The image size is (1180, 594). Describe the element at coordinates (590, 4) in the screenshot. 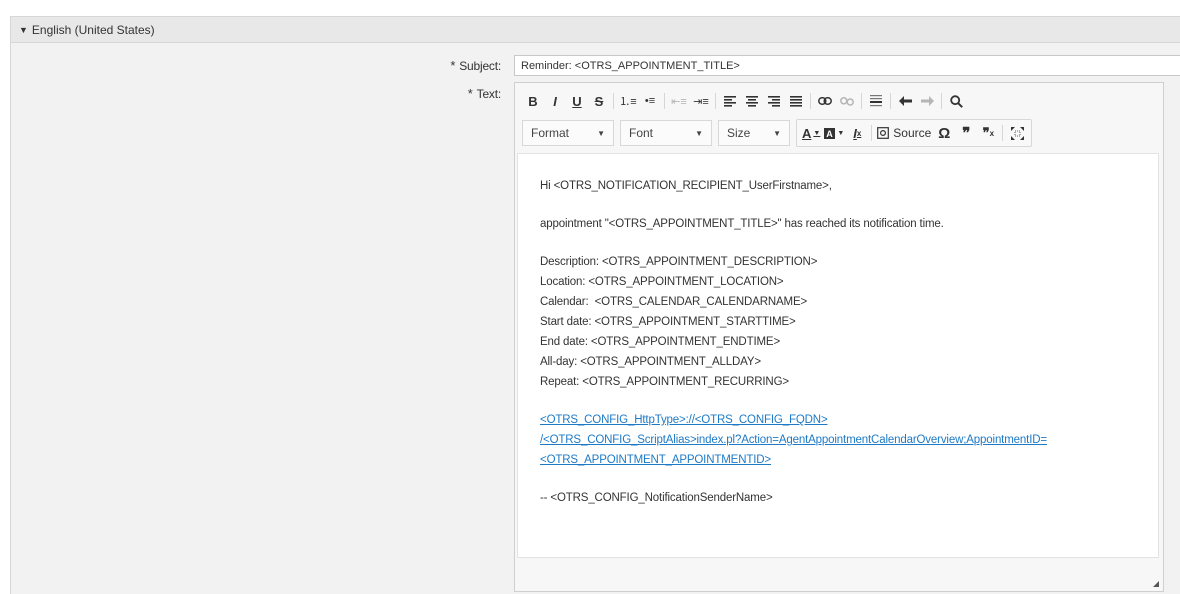

I see `top-strip` at that location.